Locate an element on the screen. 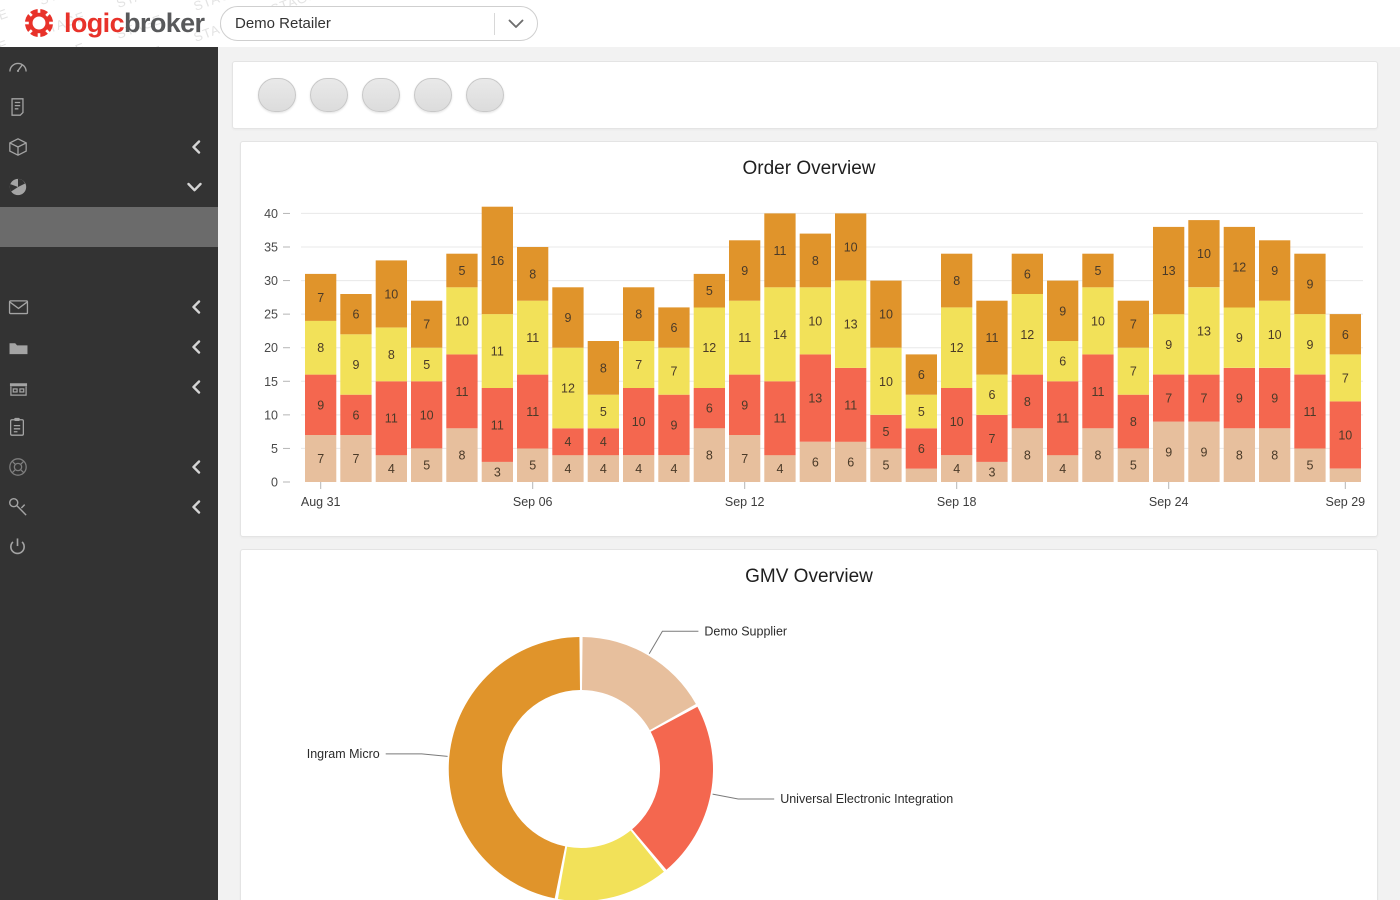 The height and width of the screenshot is (900, 1400). reset-to-default-button is located at coordinates (381, 95).